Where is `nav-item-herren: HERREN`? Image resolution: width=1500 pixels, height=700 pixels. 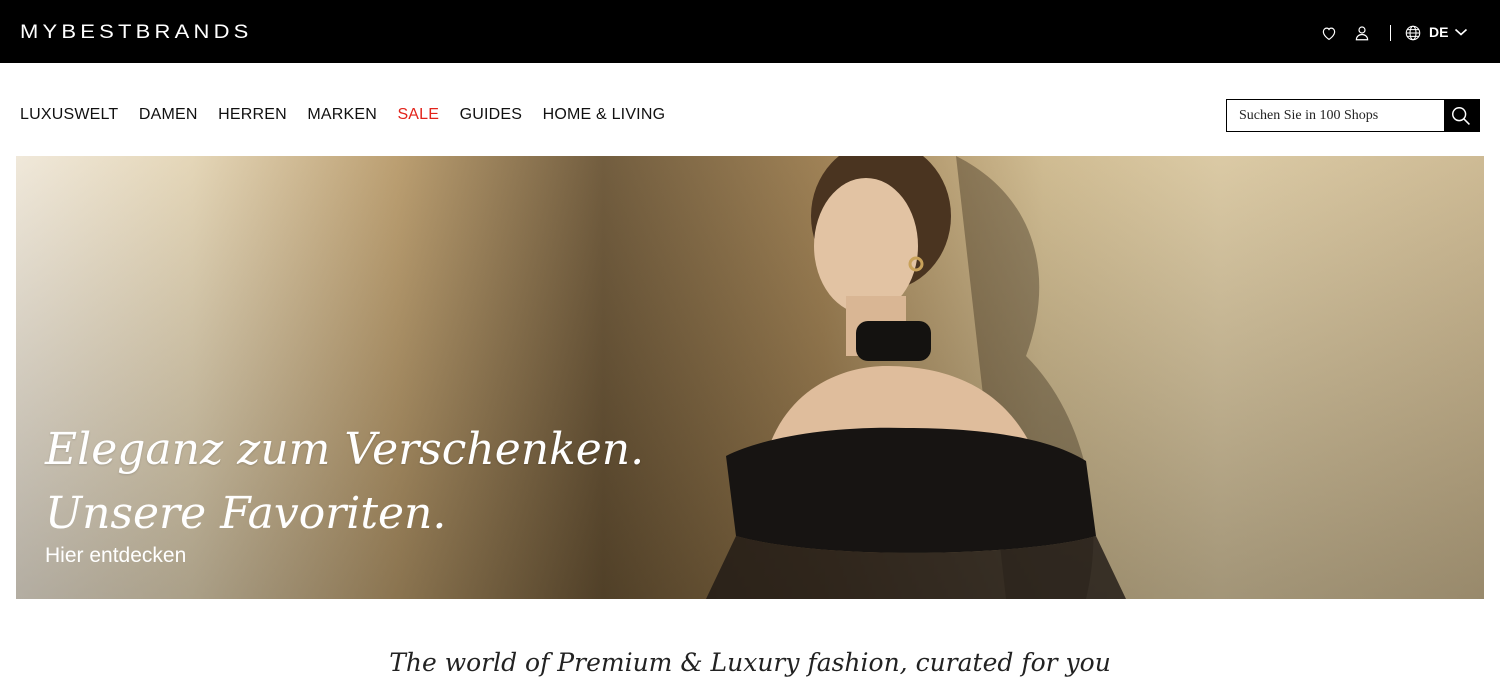
nav-item-herren: HERREN is located at coordinates (252, 115).